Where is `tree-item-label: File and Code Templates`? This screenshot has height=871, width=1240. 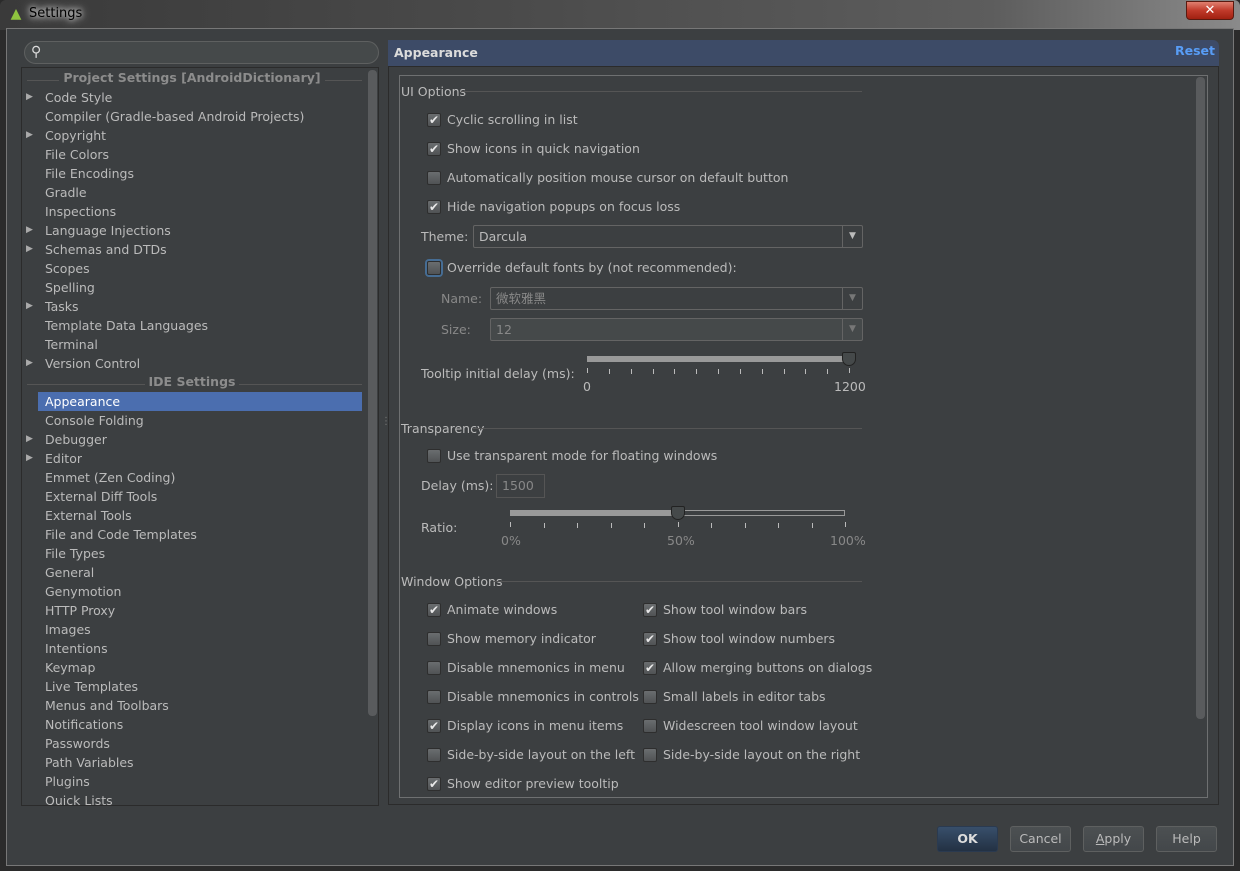
tree-item-label: File and Code Templates is located at coordinates (121, 534).